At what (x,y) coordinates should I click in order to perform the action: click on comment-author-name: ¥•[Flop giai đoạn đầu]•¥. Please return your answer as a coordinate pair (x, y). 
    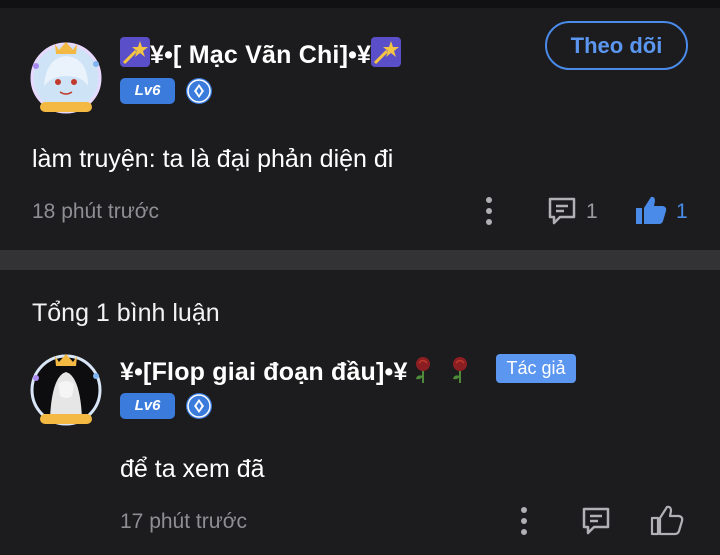
    Looking at the image, I should click on (297, 372).